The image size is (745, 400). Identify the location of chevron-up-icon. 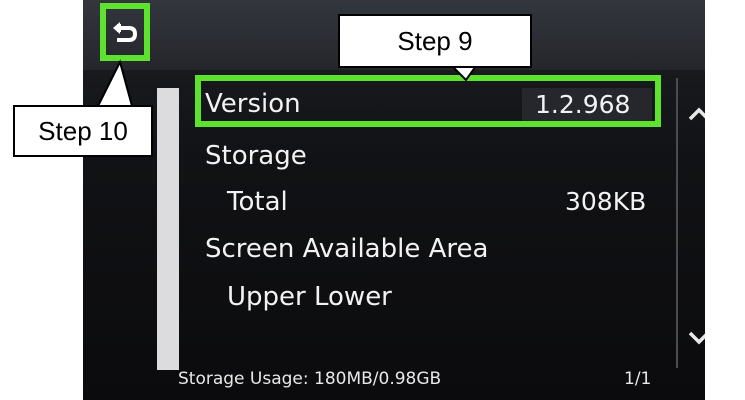
(696, 114).